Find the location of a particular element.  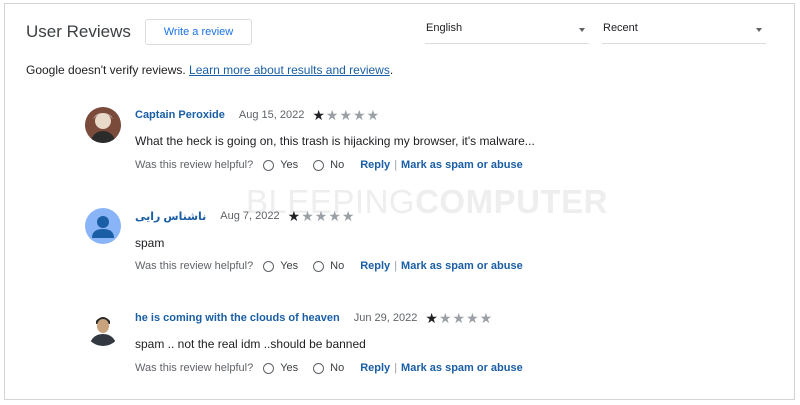

review-date: Aug 7, 2022 is located at coordinates (250, 216).